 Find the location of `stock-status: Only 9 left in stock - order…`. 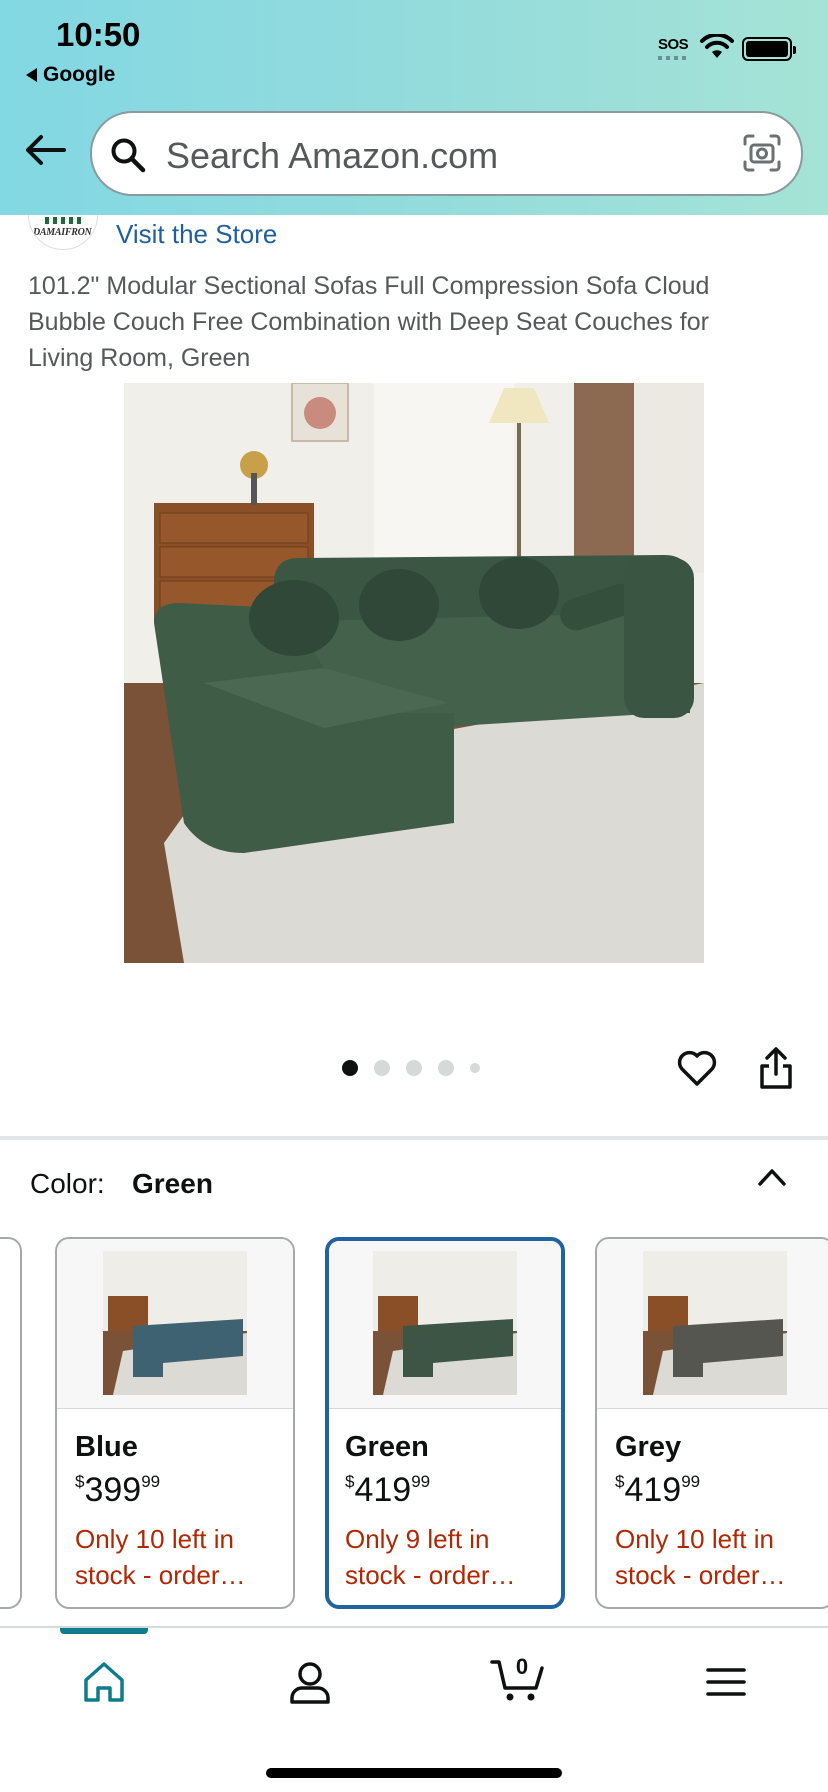

stock-status: Only 9 left in stock - order… is located at coordinates (430, 1557).